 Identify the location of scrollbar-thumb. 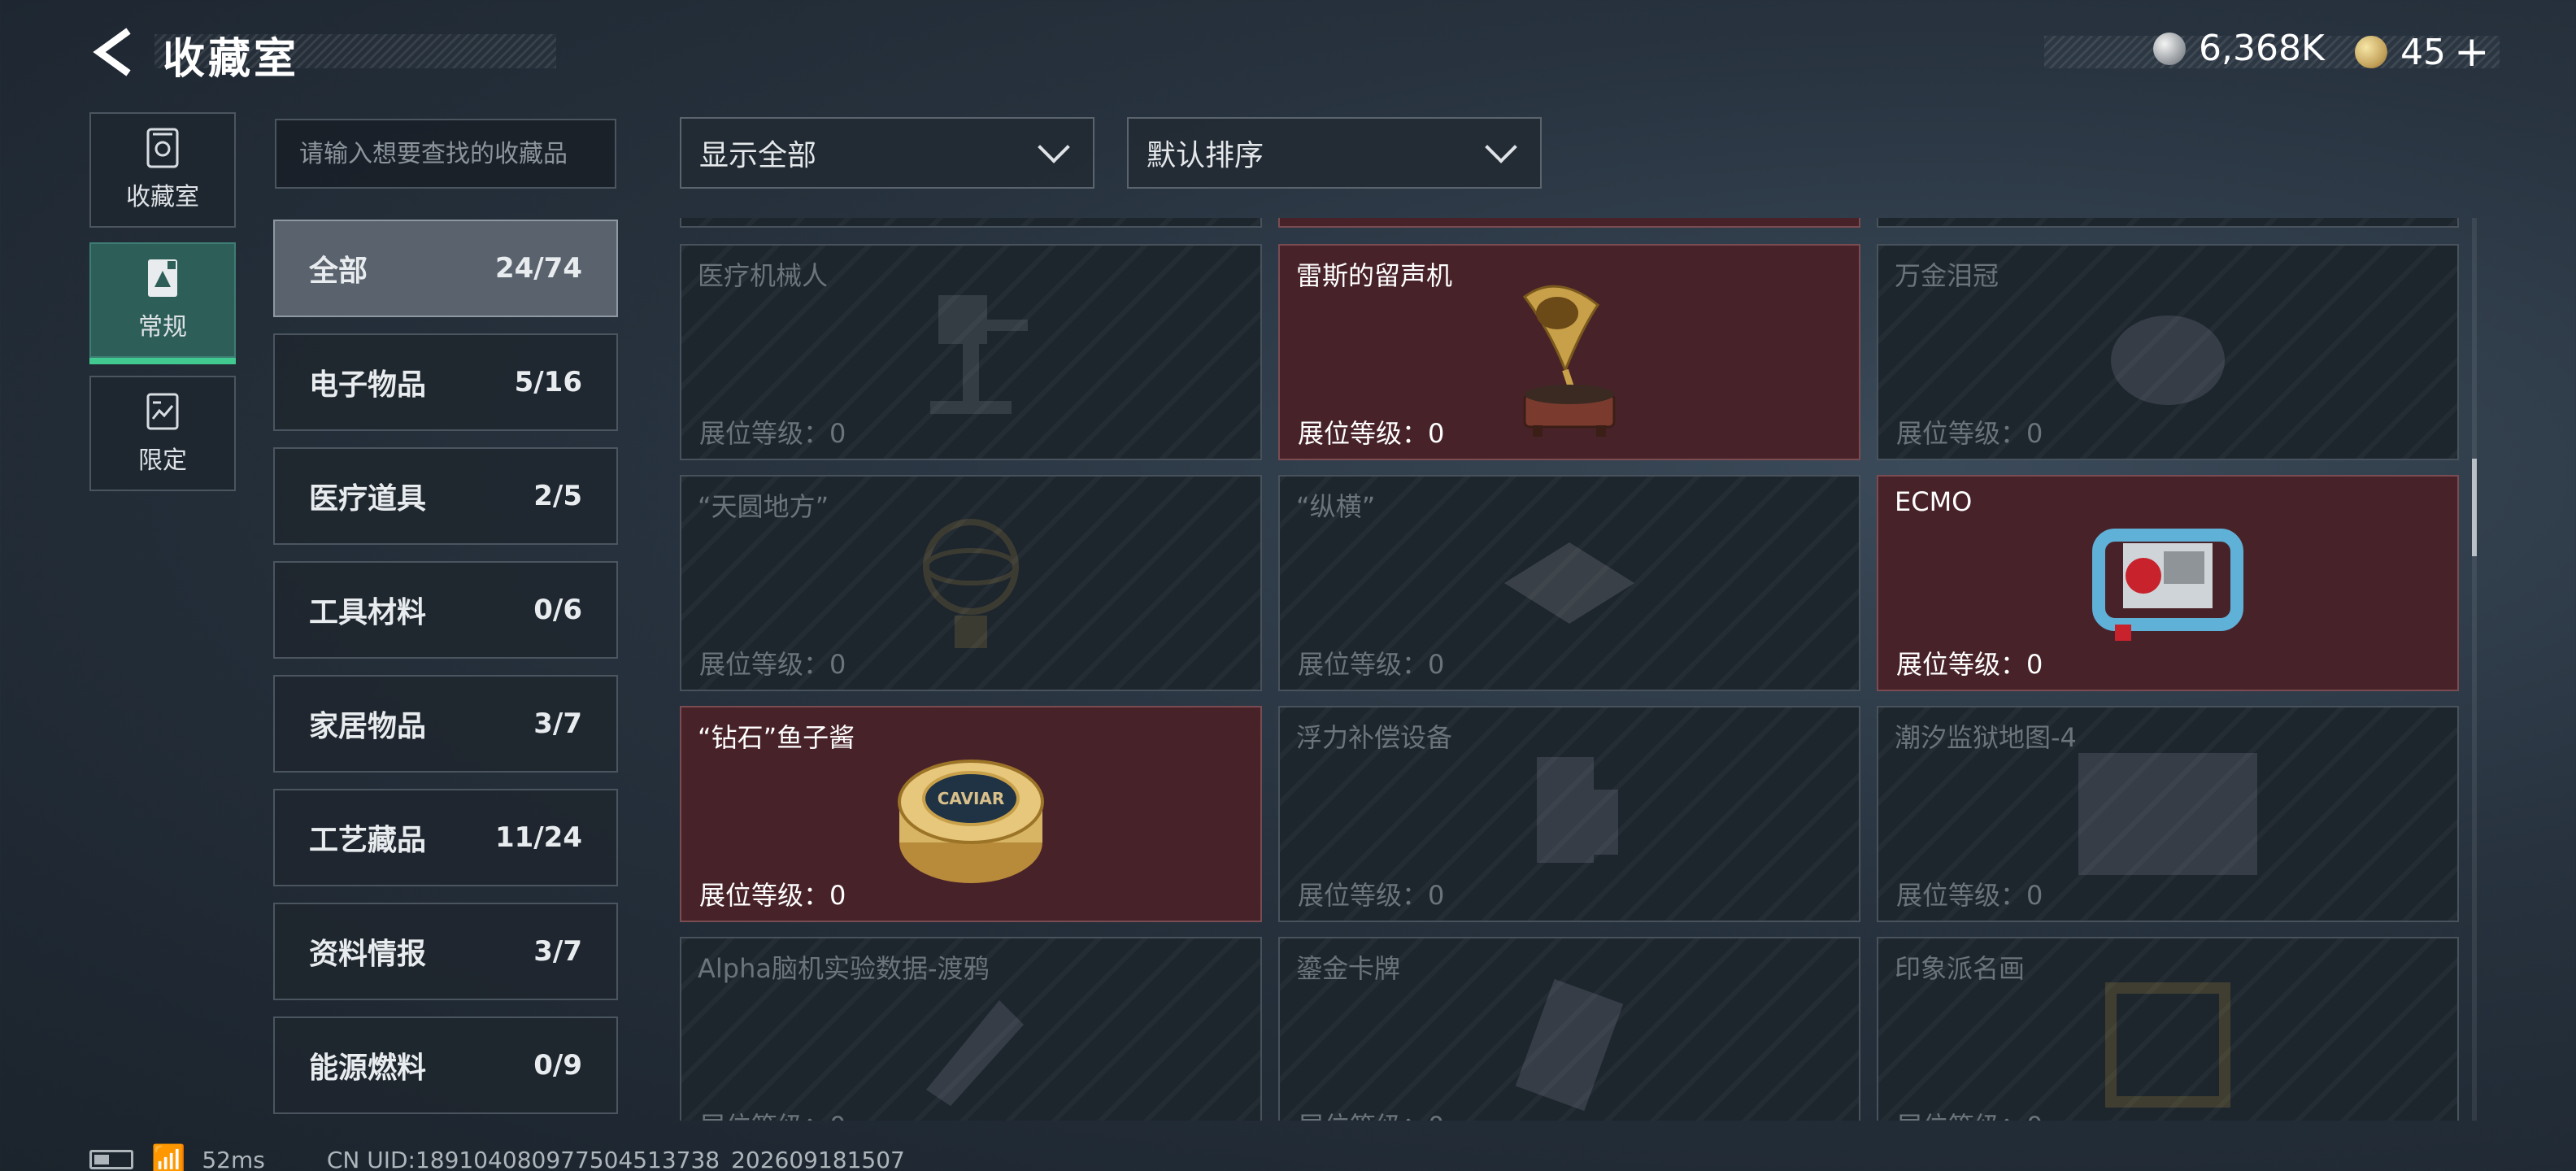
(2475, 507).